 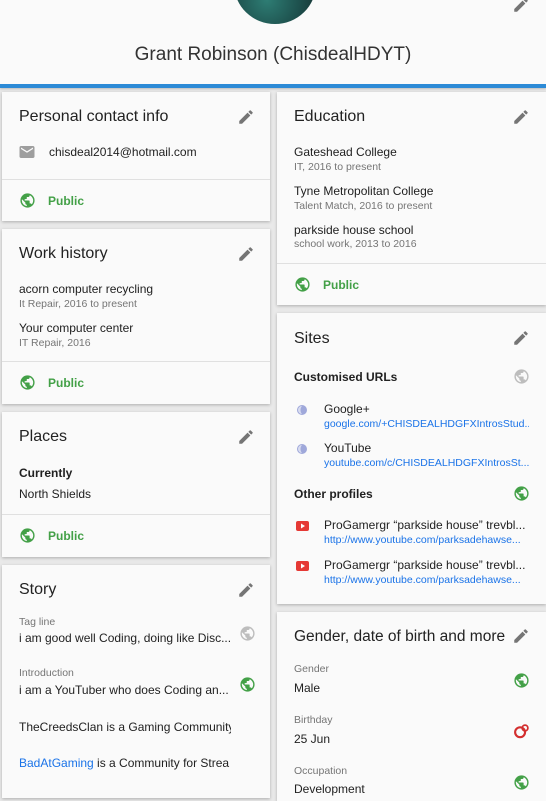 What do you see at coordinates (125, 727) in the screenshot?
I see `story-paragraph: TheCreedsClan is a Gaming Community` at bounding box center [125, 727].